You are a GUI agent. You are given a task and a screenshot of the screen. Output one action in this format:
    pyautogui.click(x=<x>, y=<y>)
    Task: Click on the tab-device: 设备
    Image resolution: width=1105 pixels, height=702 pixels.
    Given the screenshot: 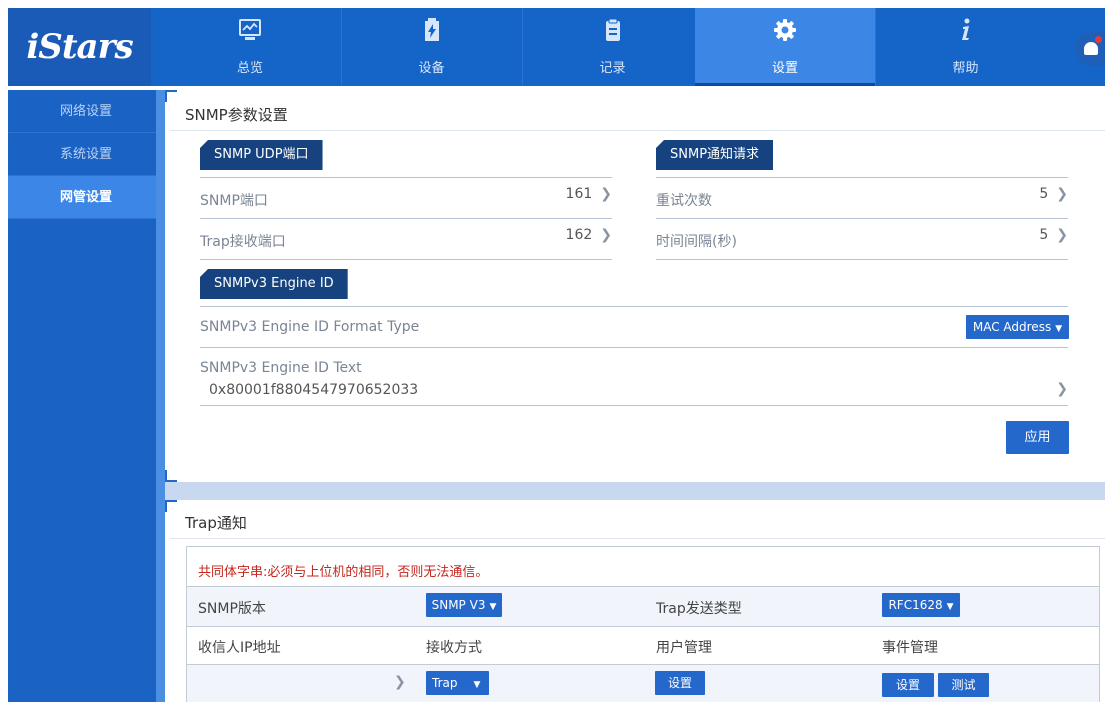 What is the action you would take?
    pyautogui.click(x=431, y=47)
    